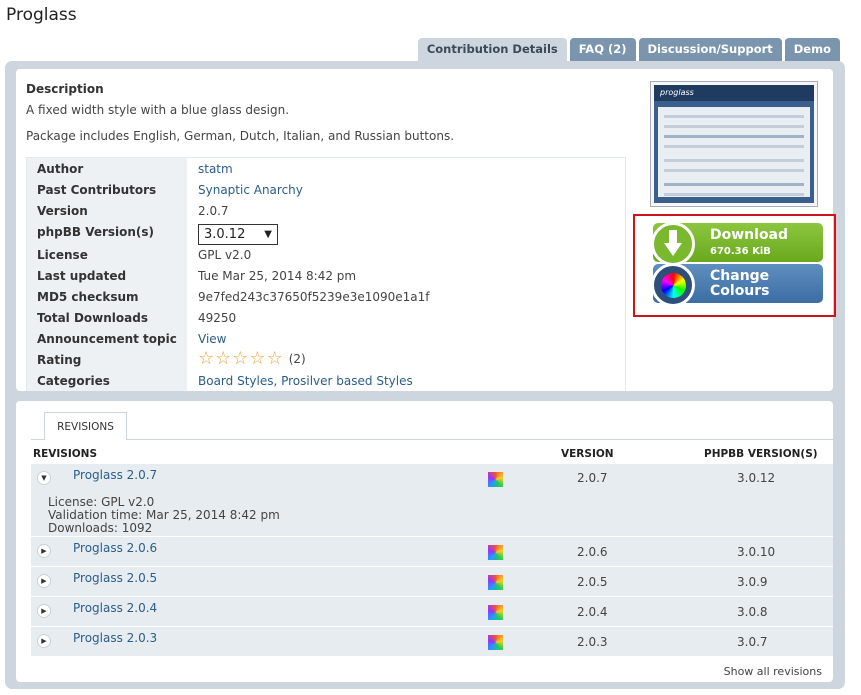 The image size is (861, 695). What do you see at coordinates (59, 360) in the screenshot?
I see `rating-label: Rating` at bounding box center [59, 360].